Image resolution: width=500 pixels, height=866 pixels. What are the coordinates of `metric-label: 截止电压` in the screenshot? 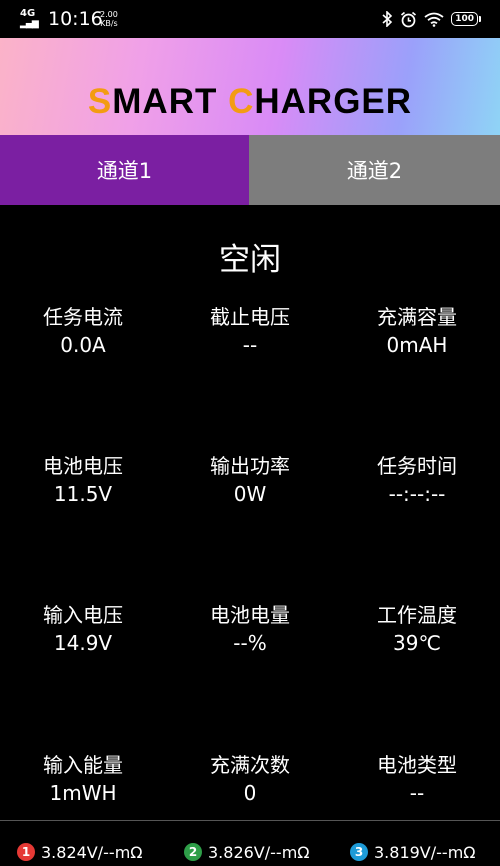 It's located at (250, 317).